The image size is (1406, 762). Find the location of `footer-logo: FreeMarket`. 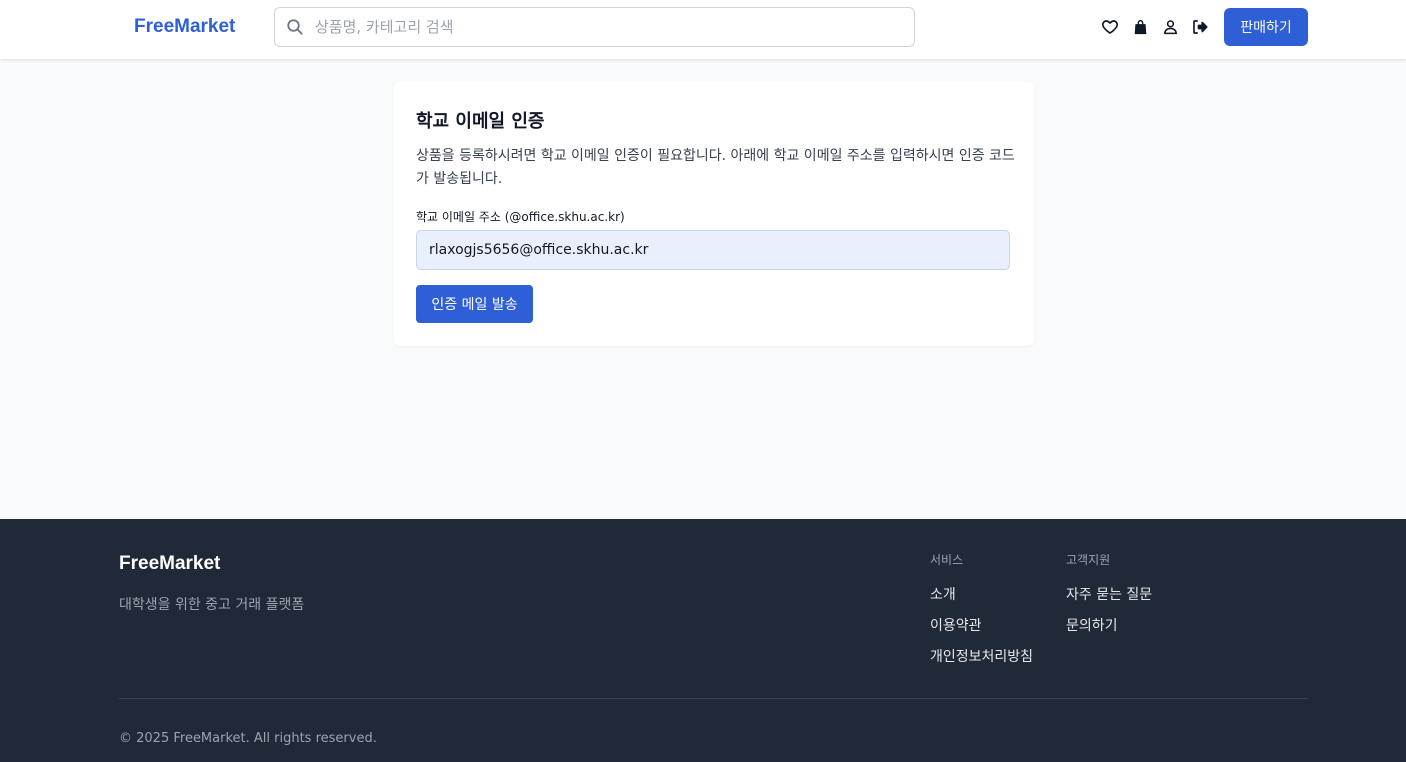

footer-logo: FreeMarket is located at coordinates (170, 563).